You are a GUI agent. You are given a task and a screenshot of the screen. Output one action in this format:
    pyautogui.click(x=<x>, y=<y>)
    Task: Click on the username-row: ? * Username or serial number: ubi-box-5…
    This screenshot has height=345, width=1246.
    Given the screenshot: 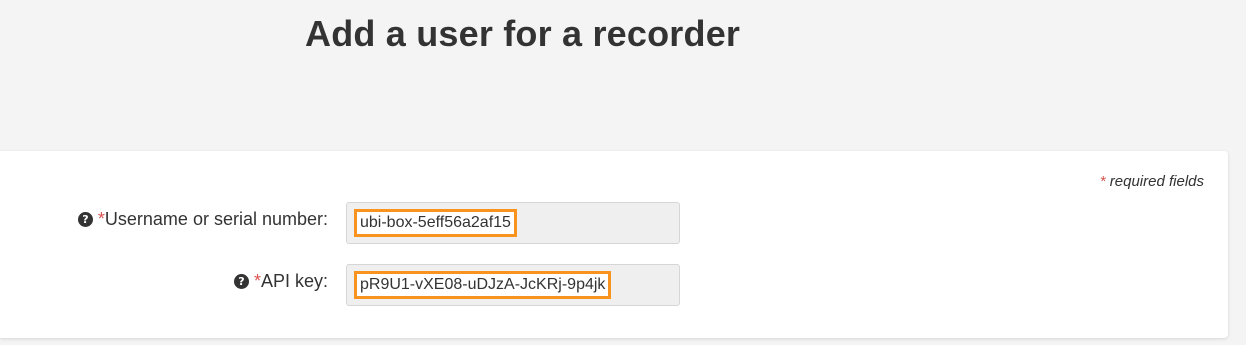 What is the action you would take?
    pyautogui.click(x=614, y=224)
    